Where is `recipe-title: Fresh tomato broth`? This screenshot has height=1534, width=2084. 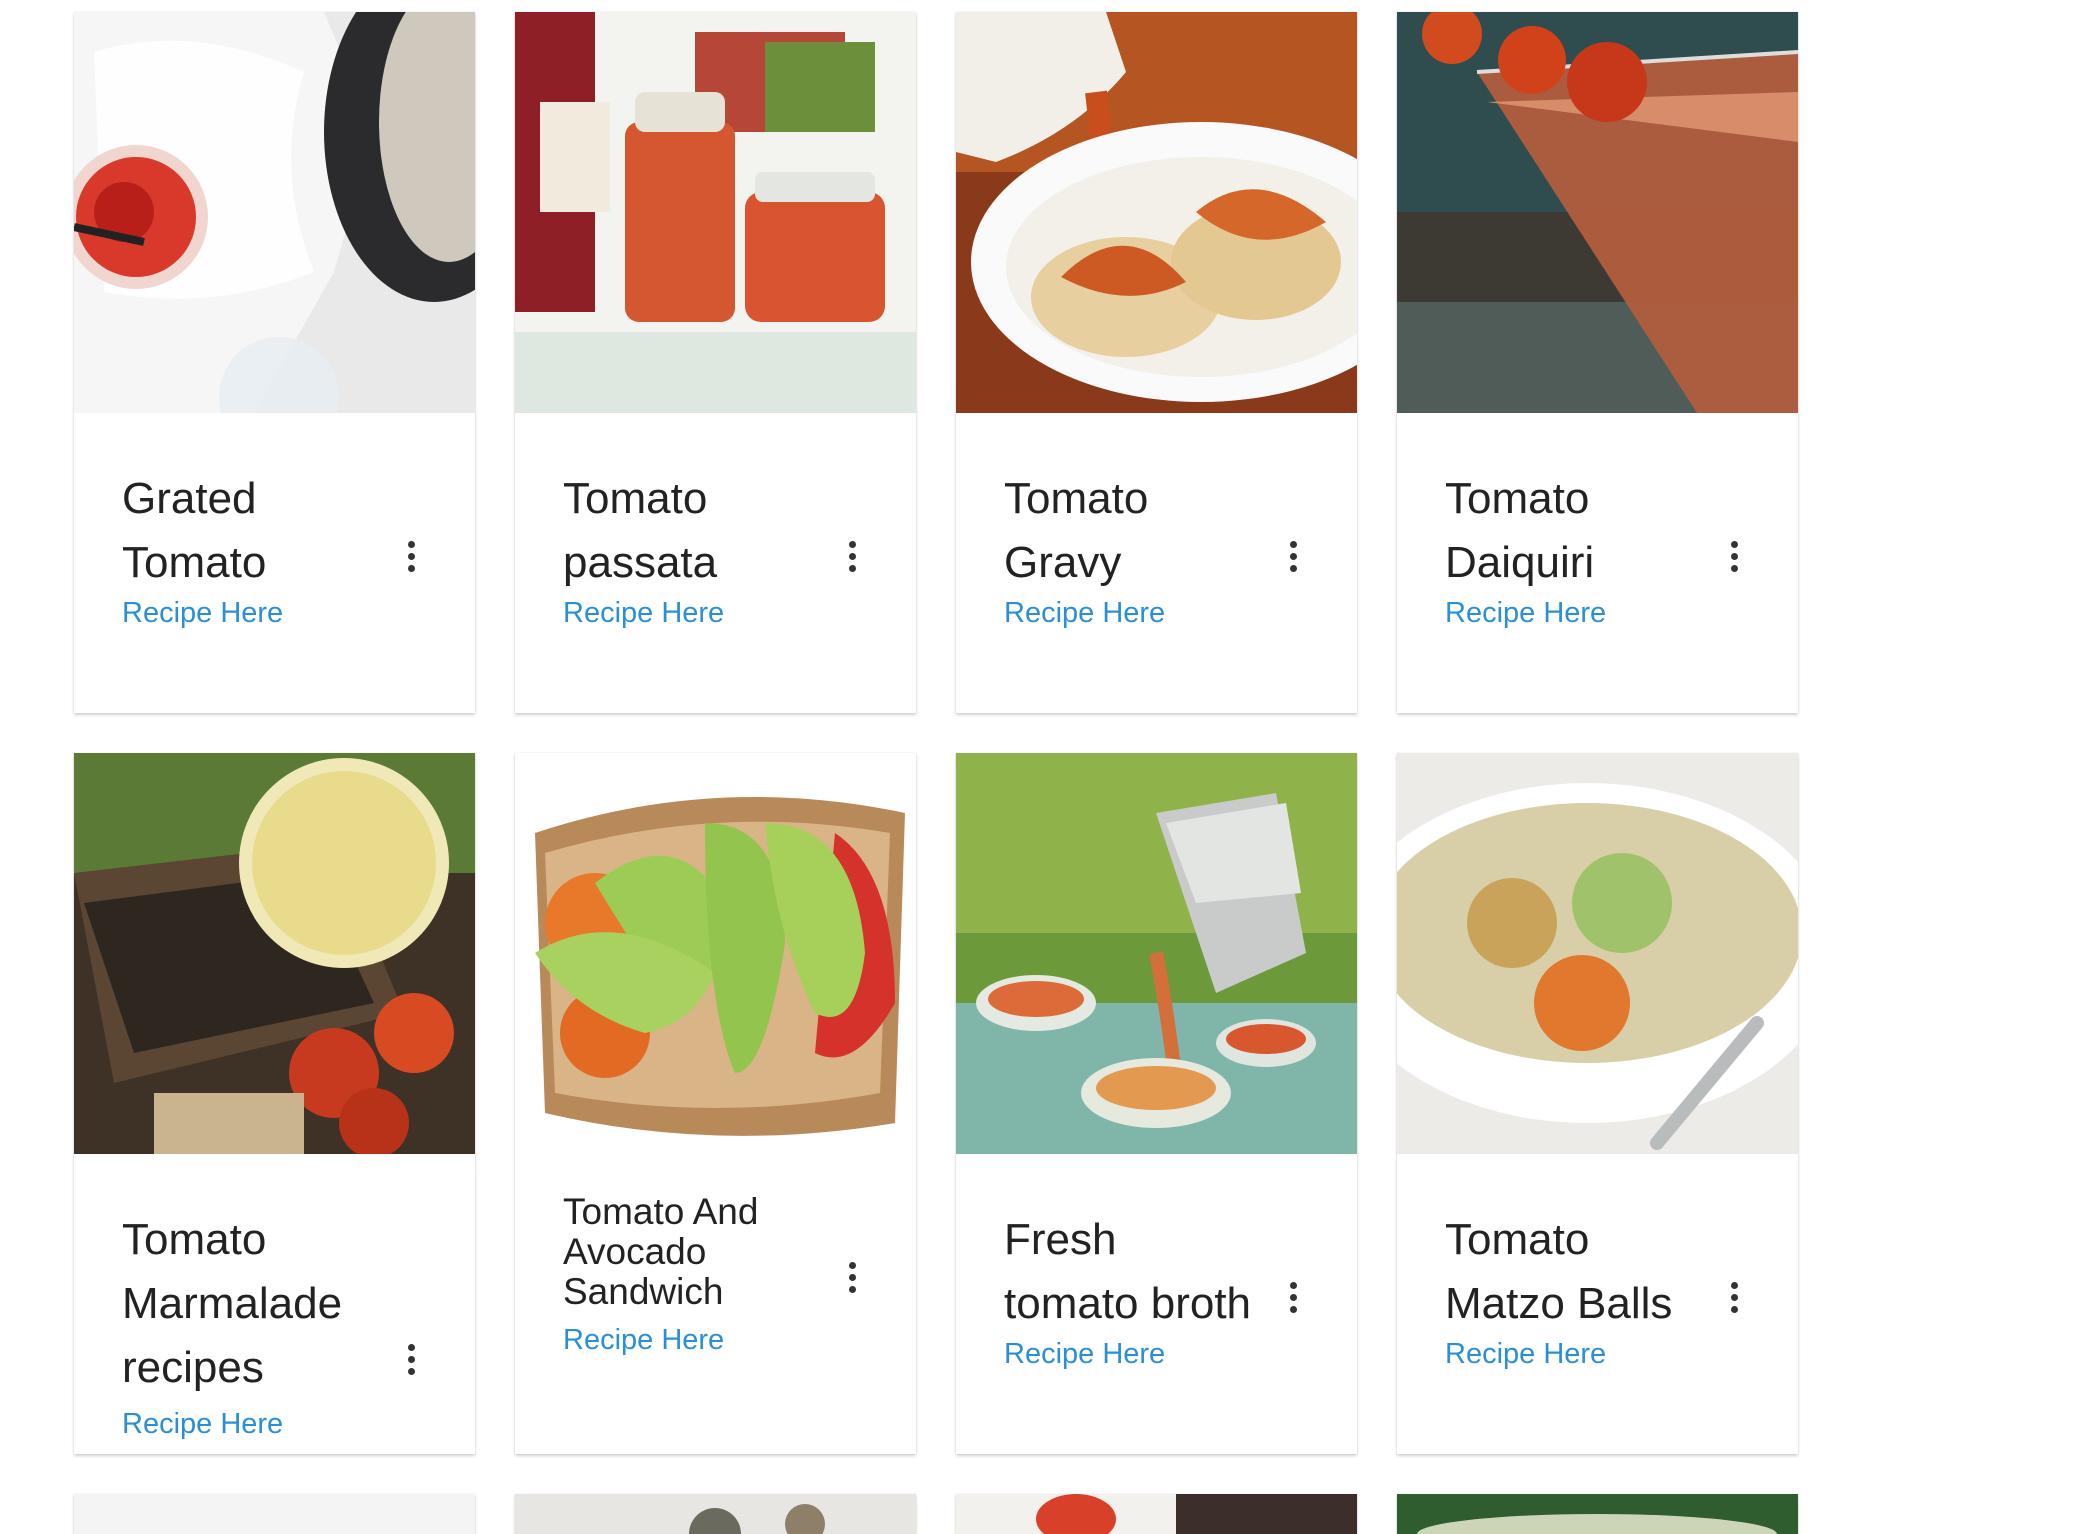 recipe-title: Fresh tomato broth is located at coordinates (1128, 1271).